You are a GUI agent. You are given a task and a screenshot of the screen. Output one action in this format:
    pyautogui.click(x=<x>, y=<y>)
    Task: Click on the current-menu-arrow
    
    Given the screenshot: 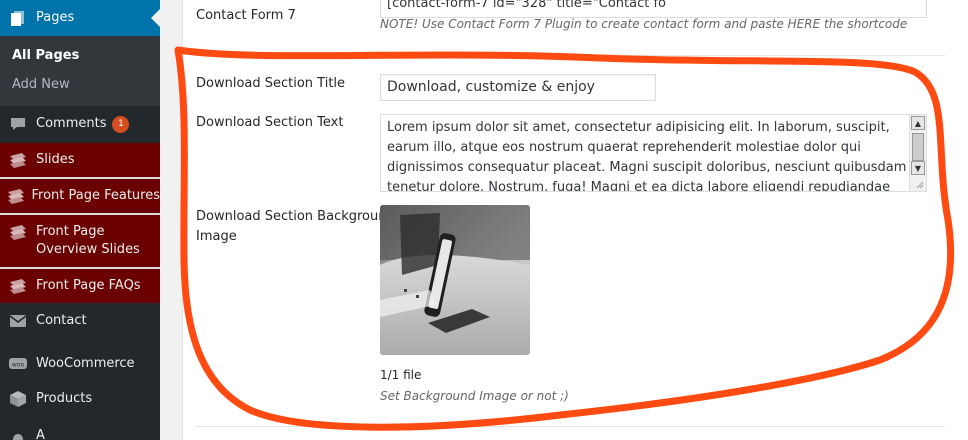 What is the action you would take?
    pyautogui.click(x=155, y=18)
    